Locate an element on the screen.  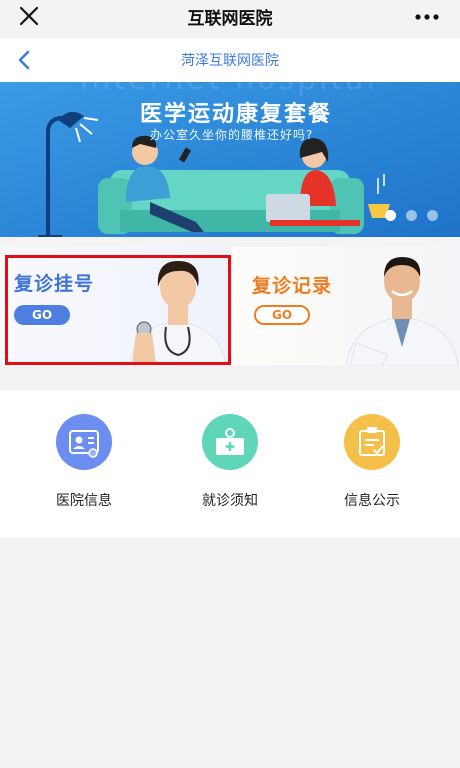
page-header: 菏泽互联网医院 is located at coordinates (230, 60).